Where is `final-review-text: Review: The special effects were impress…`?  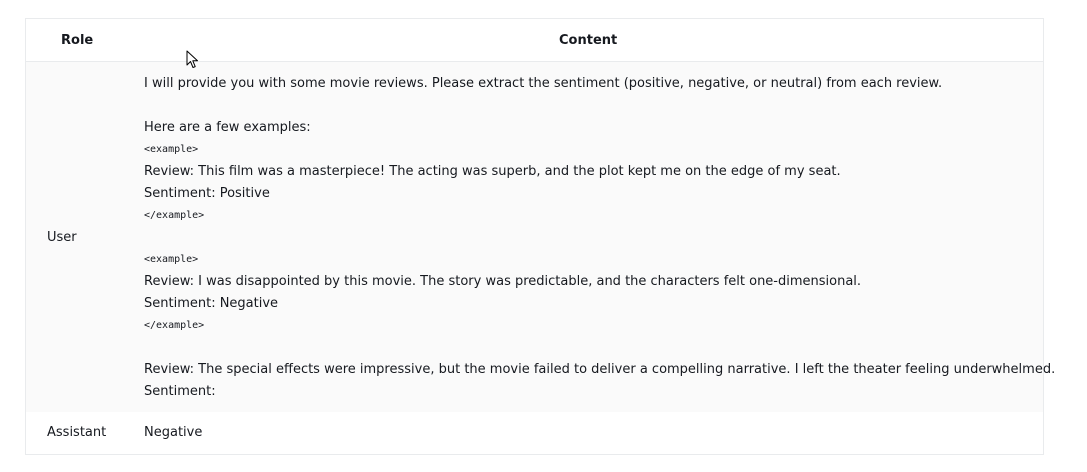
final-review-text: Review: The special effects were impress… is located at coordinates (600, 369).